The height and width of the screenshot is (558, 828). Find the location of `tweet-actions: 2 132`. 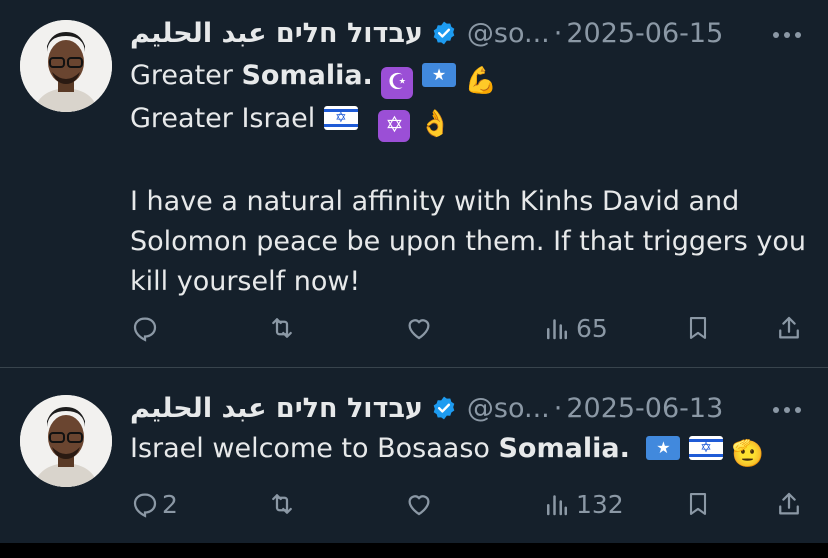

tweet-actions: 2 132 is located at coordinates (470, 504).